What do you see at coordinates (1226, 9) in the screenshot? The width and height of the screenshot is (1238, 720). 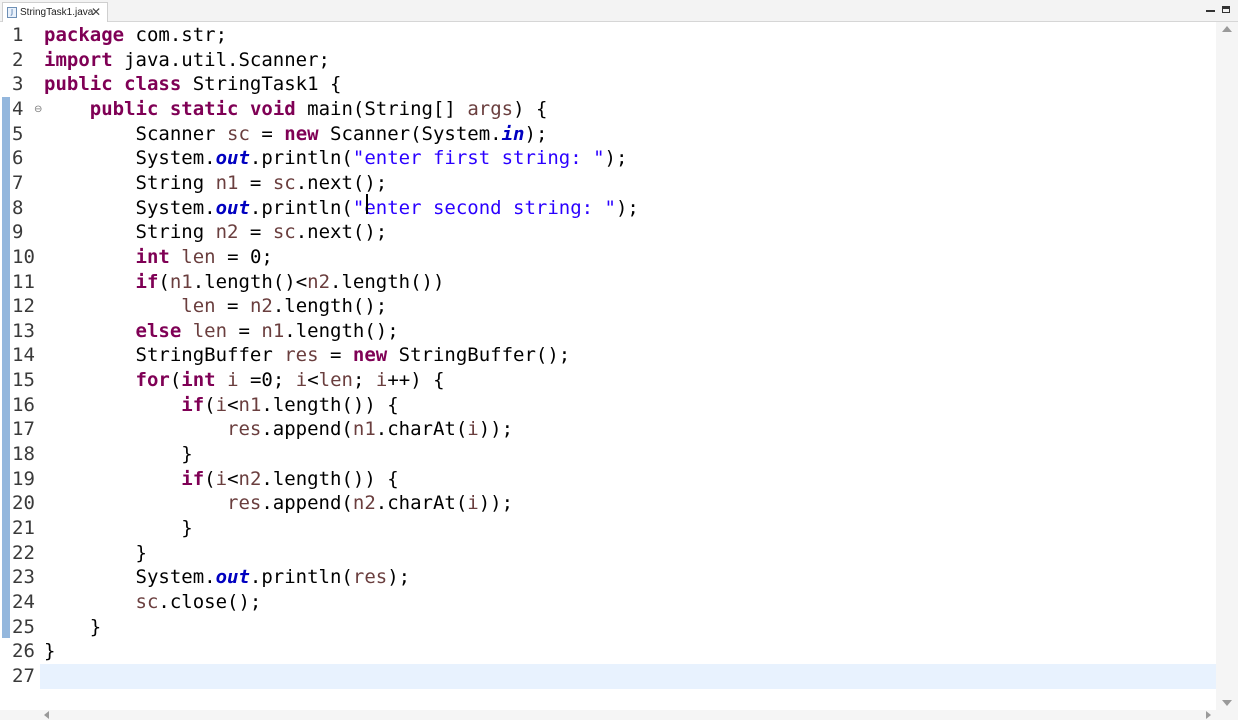 I see `maximize-icon` at bounding box center [1226, 9].